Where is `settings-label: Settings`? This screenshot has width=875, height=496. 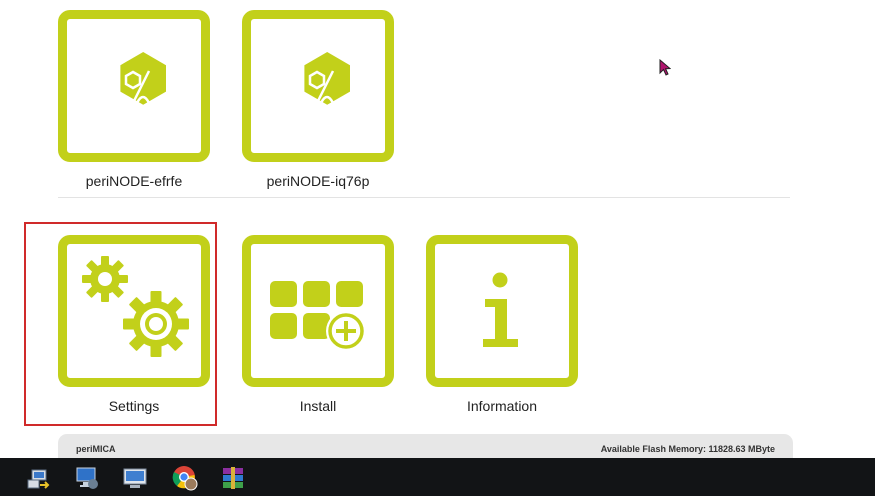 settings-label: Settings is located at coordinates (134, 406).